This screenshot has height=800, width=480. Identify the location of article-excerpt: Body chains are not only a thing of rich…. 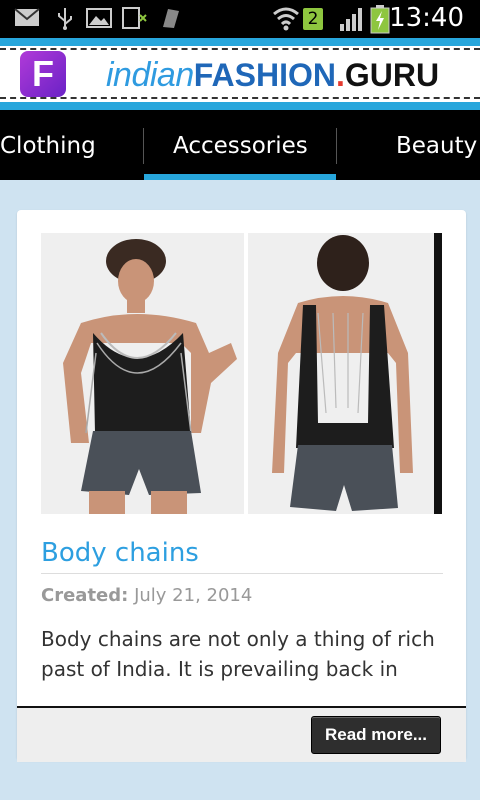
(238, 654).